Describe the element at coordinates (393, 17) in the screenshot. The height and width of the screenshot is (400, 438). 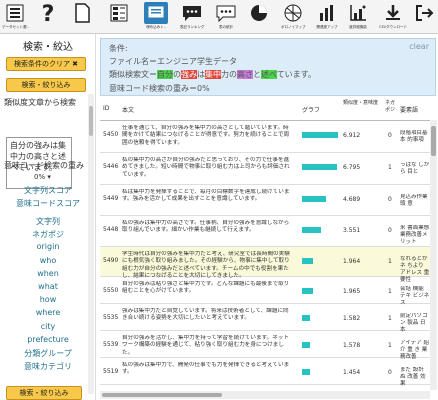
I see `toolbar-button-download: CSVダウンロード` at that location.